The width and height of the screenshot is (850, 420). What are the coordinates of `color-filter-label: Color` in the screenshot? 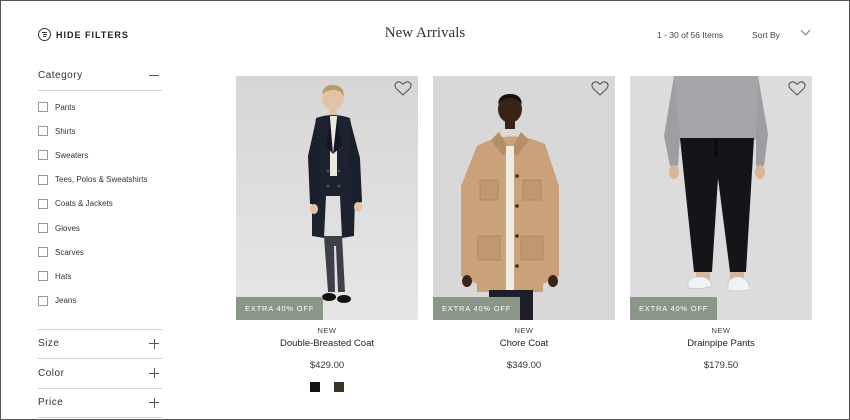 It's located at (51, 373).